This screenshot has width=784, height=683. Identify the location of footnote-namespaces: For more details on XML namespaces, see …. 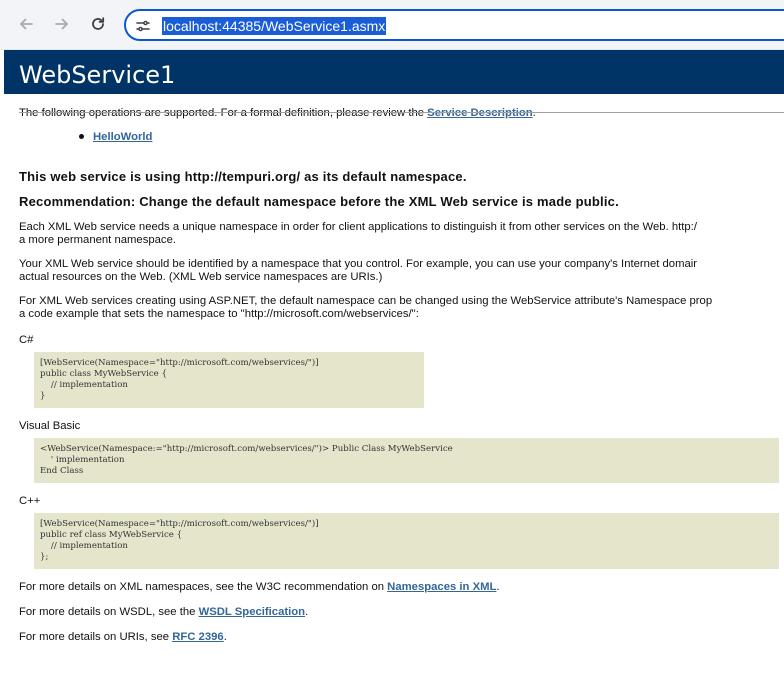
(259, 587).